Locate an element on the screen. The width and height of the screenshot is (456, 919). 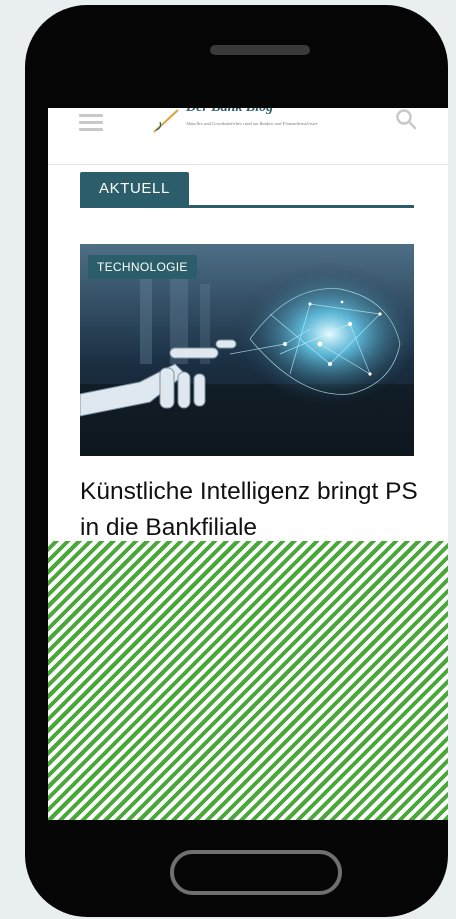
quill-logo-icon is located at coordinates (166, 121).